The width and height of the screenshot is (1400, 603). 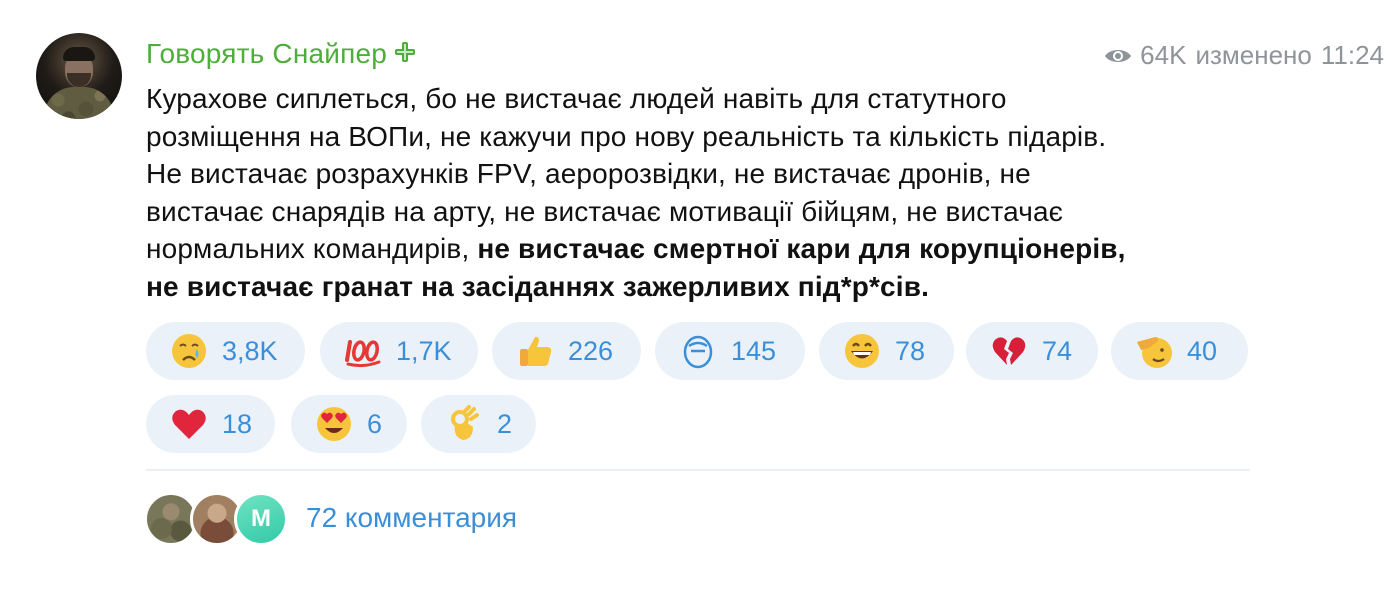 I want to click on reaction-crying-face: 3,8K, so click(x=225, y=351).